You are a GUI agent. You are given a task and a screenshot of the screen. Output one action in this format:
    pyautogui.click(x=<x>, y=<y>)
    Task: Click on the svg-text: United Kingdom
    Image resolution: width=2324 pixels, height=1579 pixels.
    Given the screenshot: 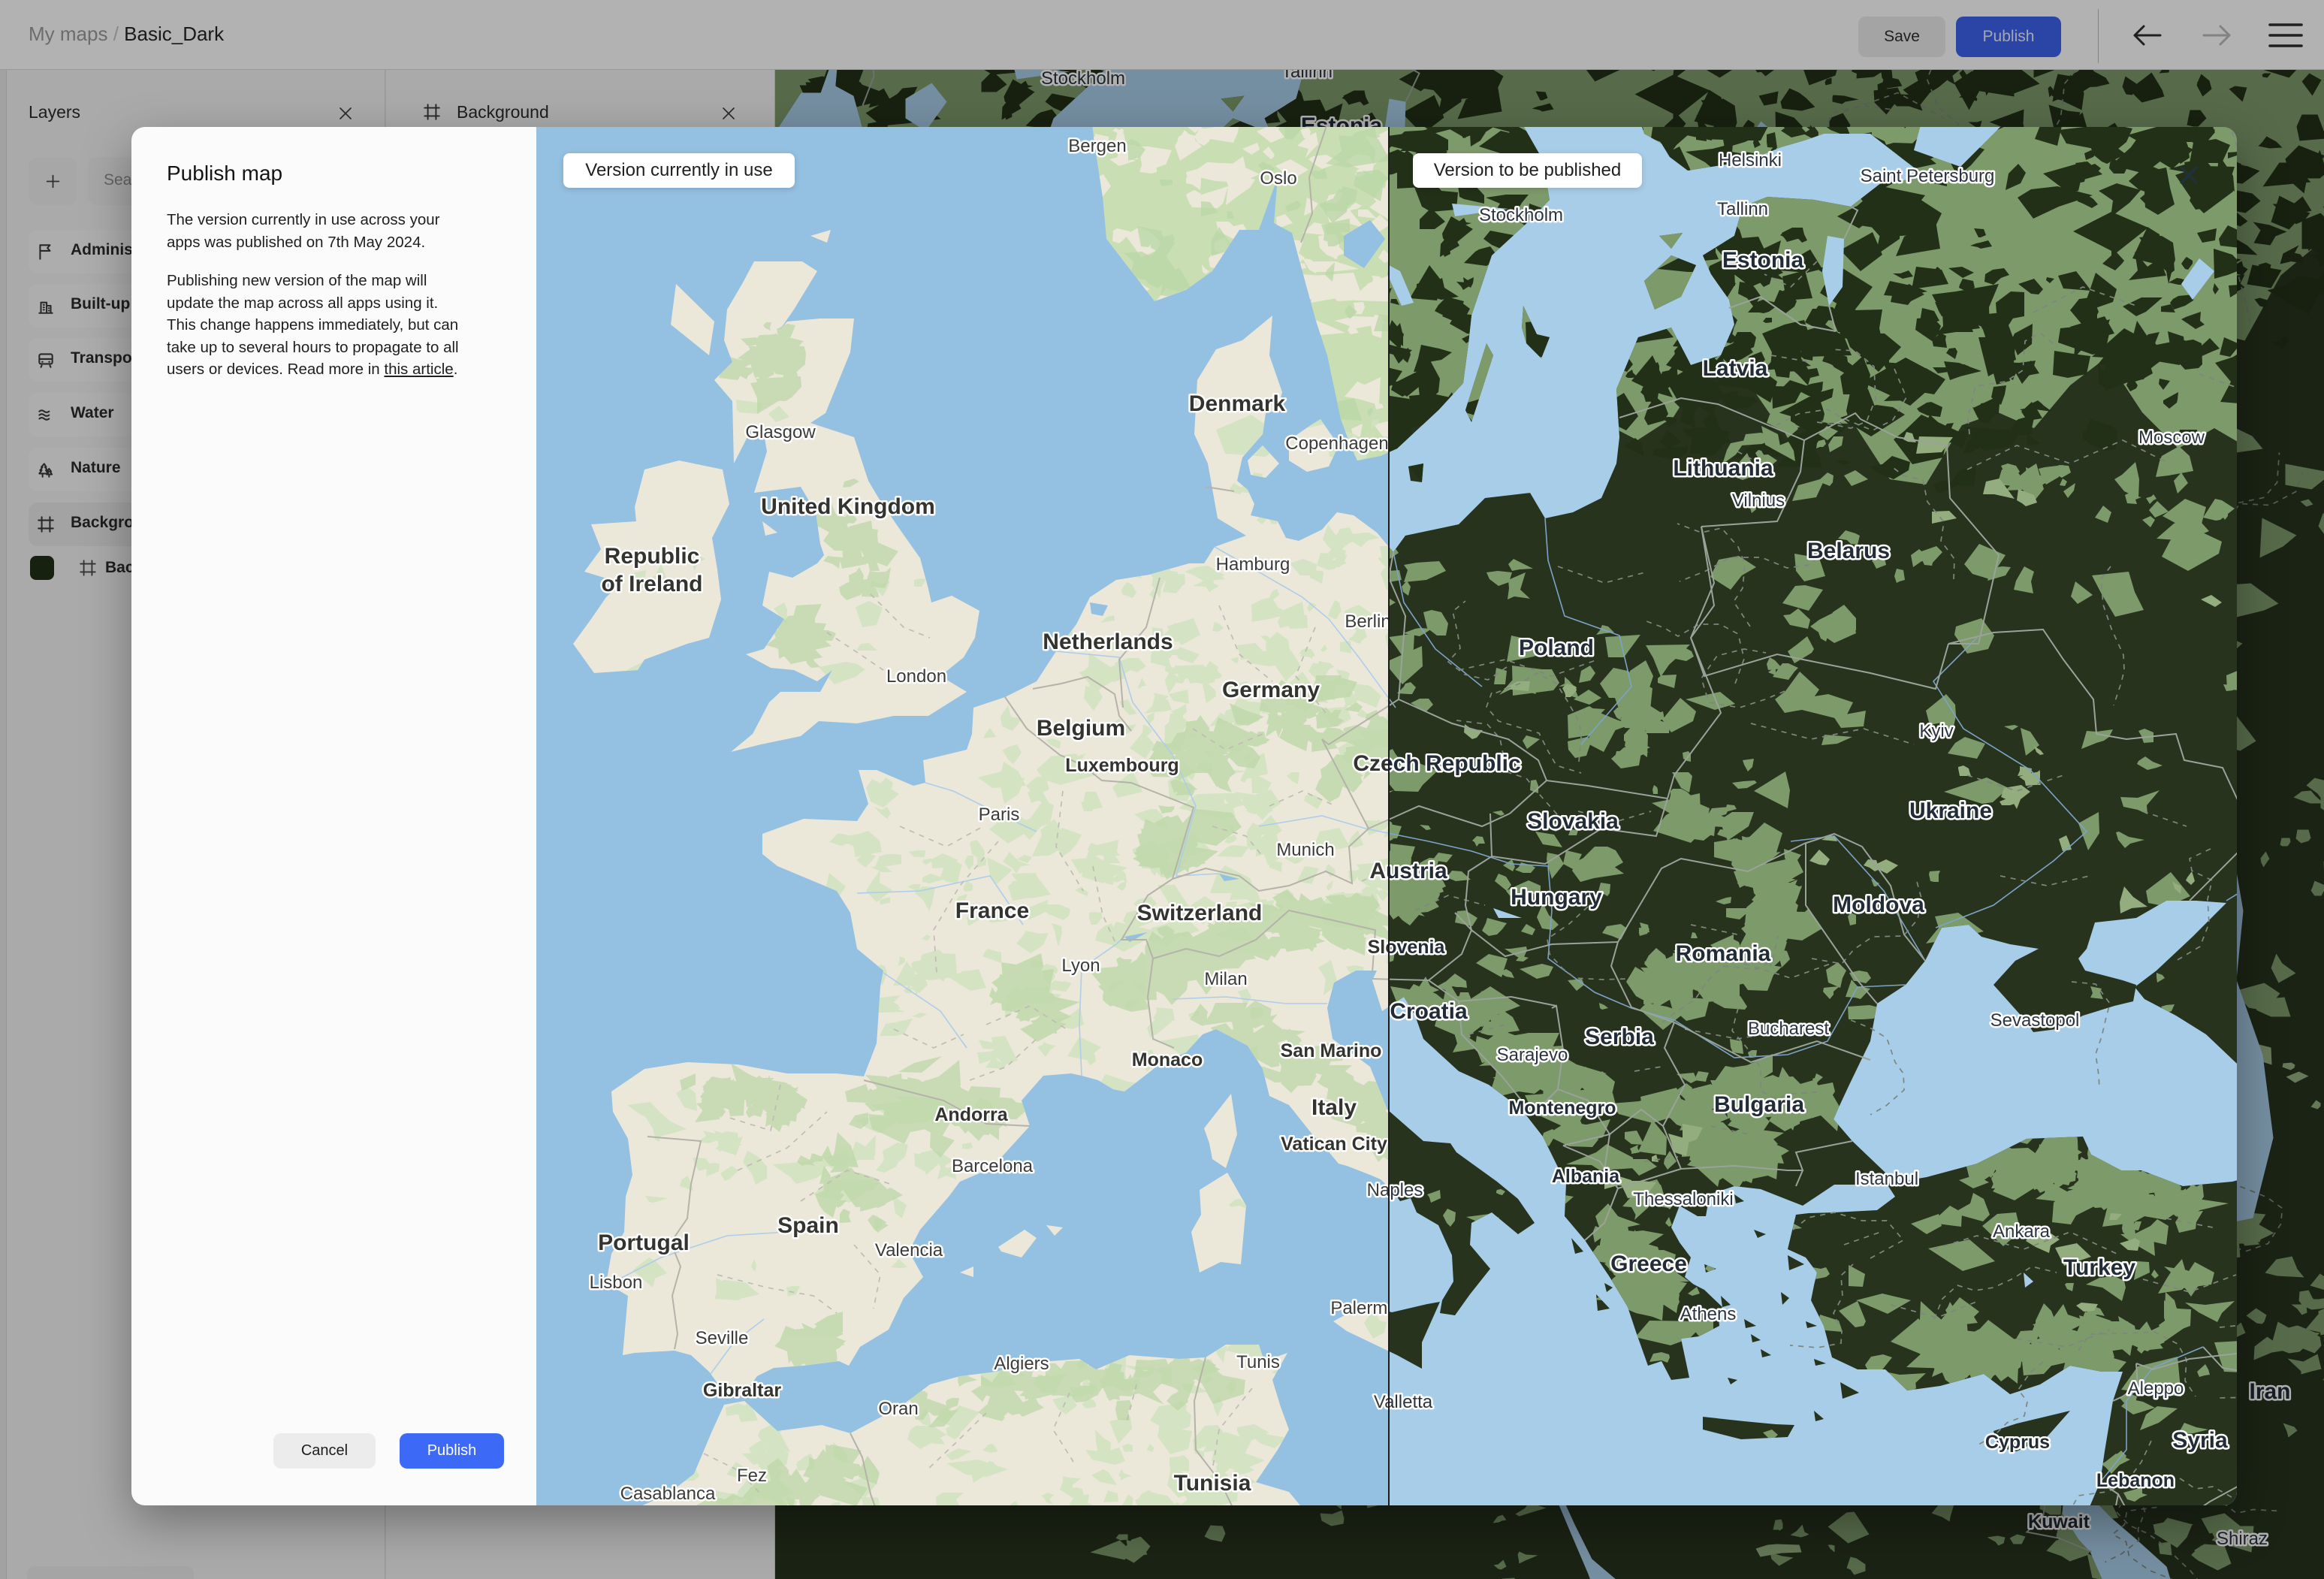 What is the action you would take?
    pyautogui.click(x=848, y=507)
    